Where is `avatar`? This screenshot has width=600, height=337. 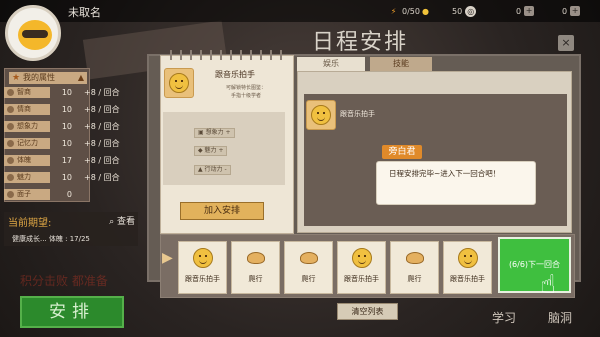 avatar is located at coordinates (33, 33).